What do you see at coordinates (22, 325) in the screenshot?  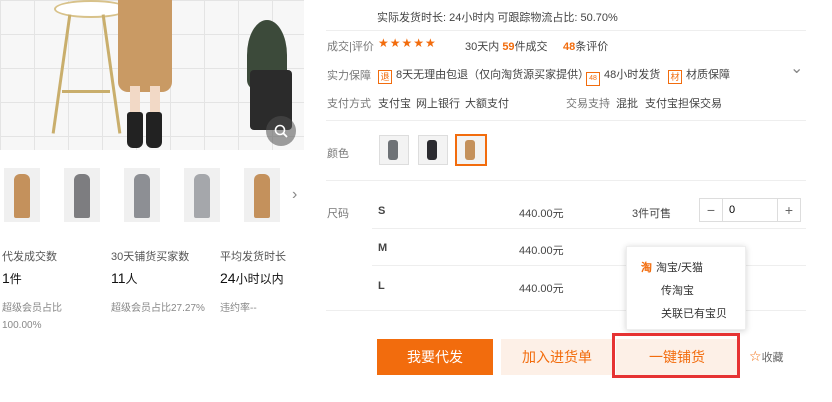 I see `stat-sub: 100.00%` at bounding box center [22, 325].